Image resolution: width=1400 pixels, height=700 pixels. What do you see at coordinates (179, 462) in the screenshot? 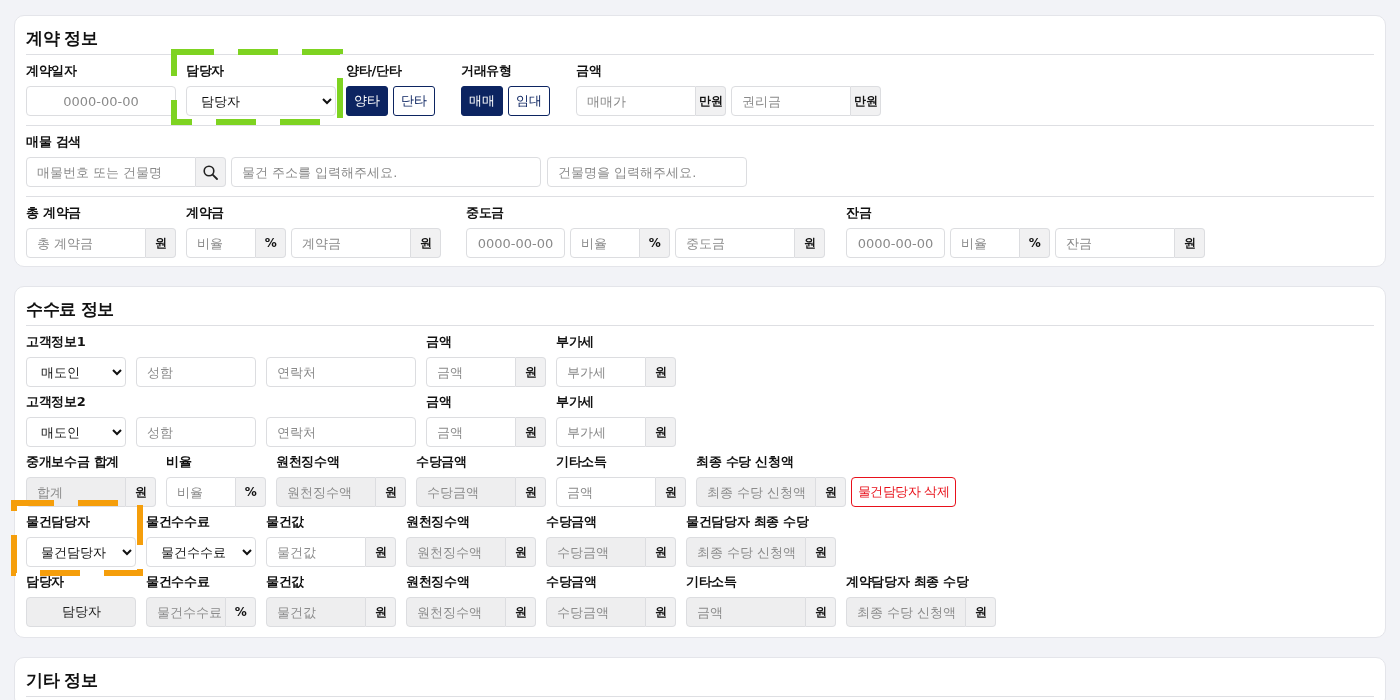
I see `field-label: 비율` at bounding box center [179, 462].